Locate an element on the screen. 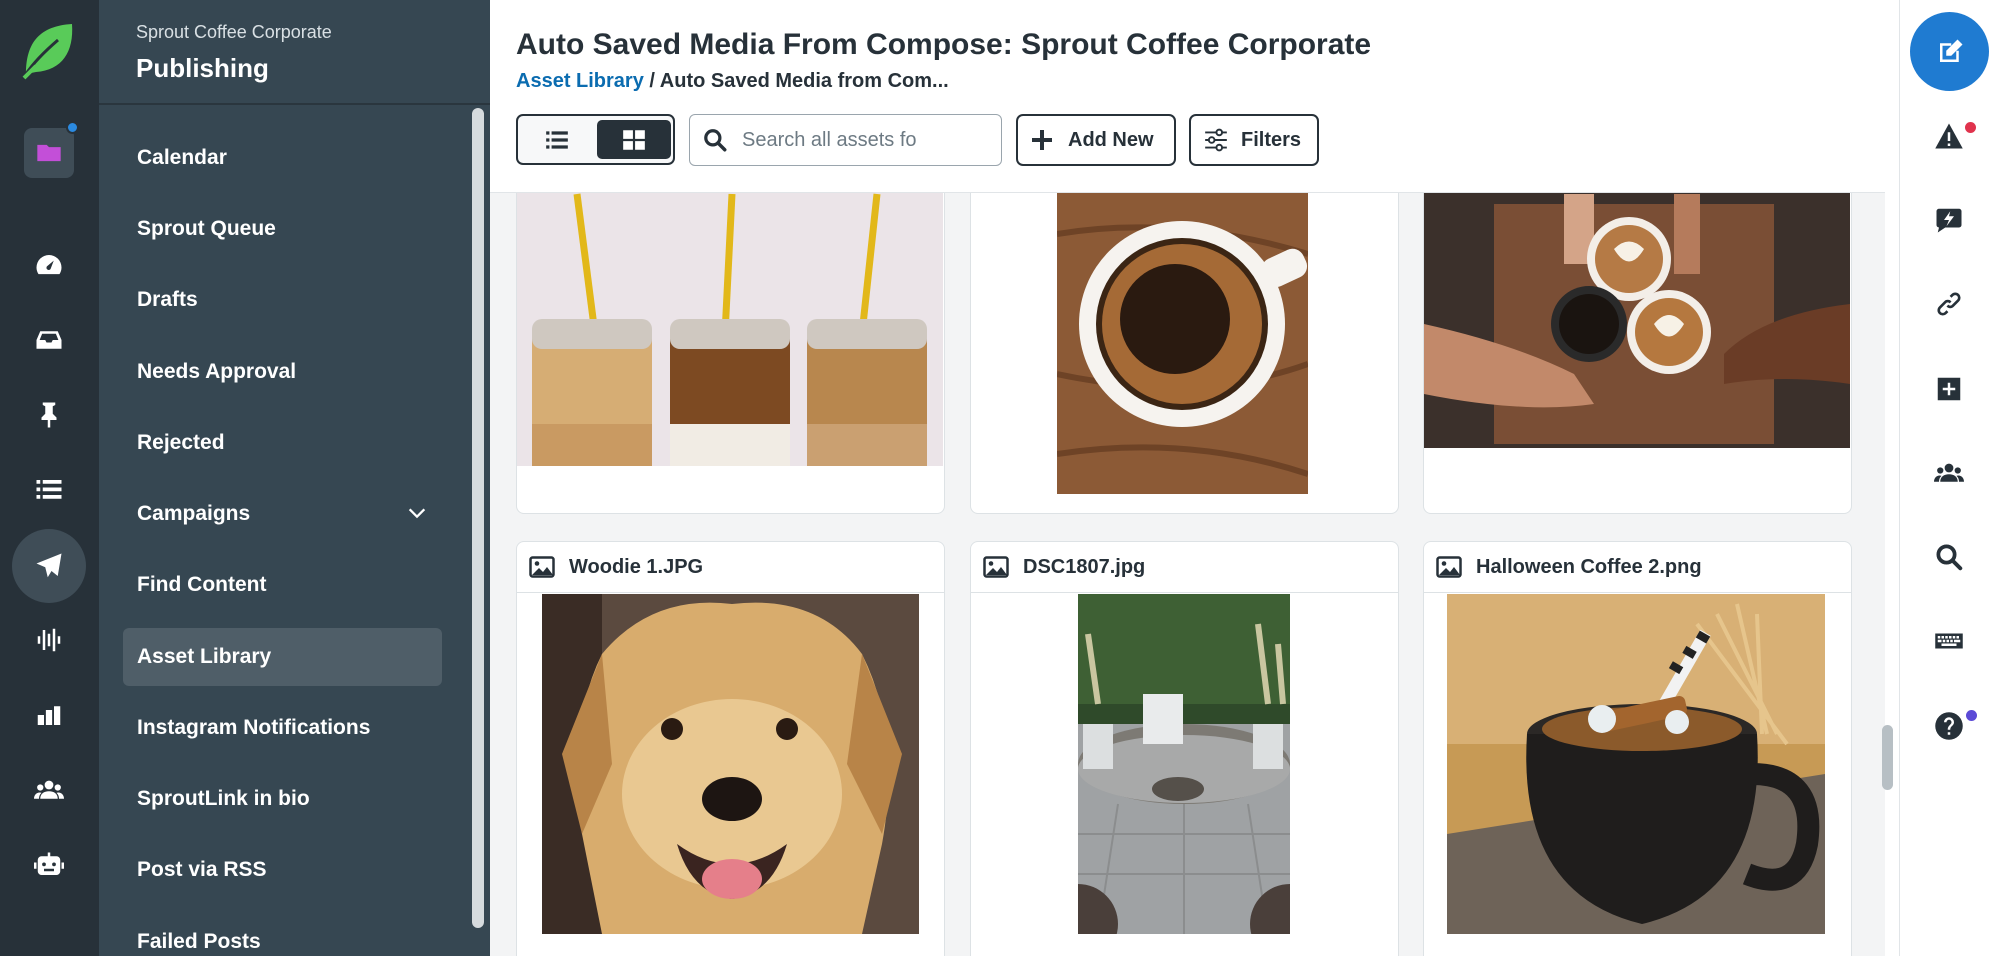 The width and height of the screenshot is (1999, 956). nav-item-instagram-notifications: Instagram Notifications is located at coordinates (282, 728).